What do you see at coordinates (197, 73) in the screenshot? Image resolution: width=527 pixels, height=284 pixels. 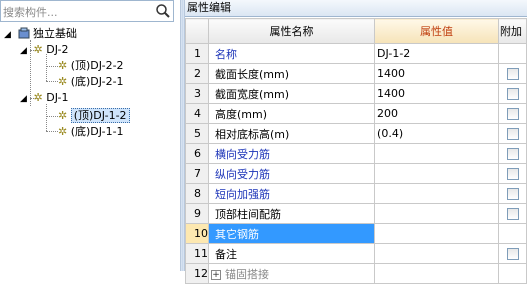 I see `row-number: 2` at bounding box center [197, 73].